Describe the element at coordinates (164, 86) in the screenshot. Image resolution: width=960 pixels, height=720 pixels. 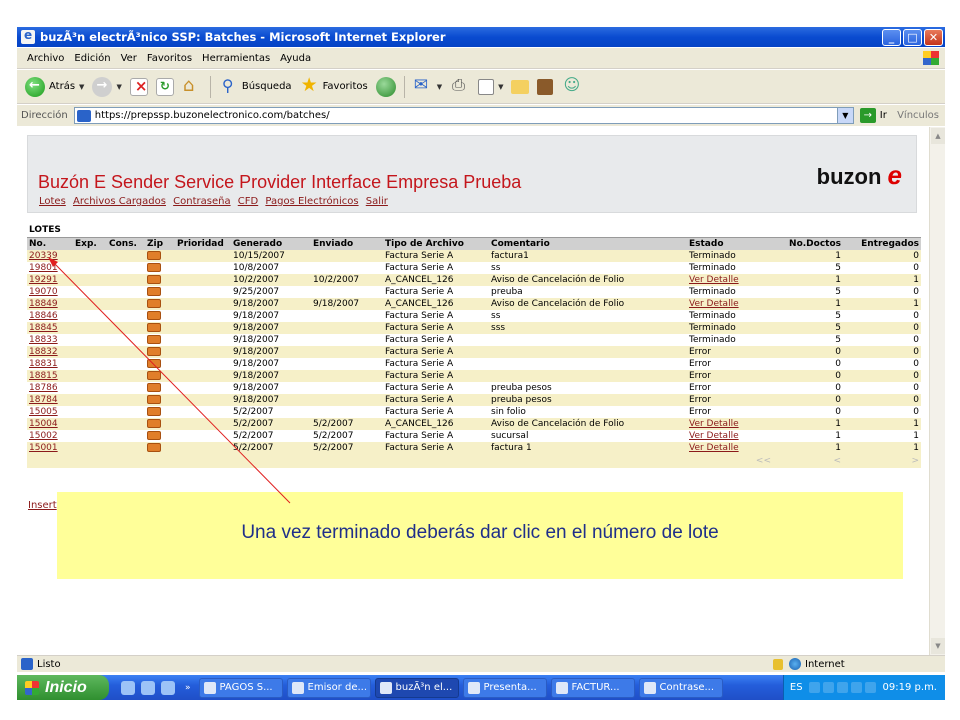
I see `refresh-button` at that location.